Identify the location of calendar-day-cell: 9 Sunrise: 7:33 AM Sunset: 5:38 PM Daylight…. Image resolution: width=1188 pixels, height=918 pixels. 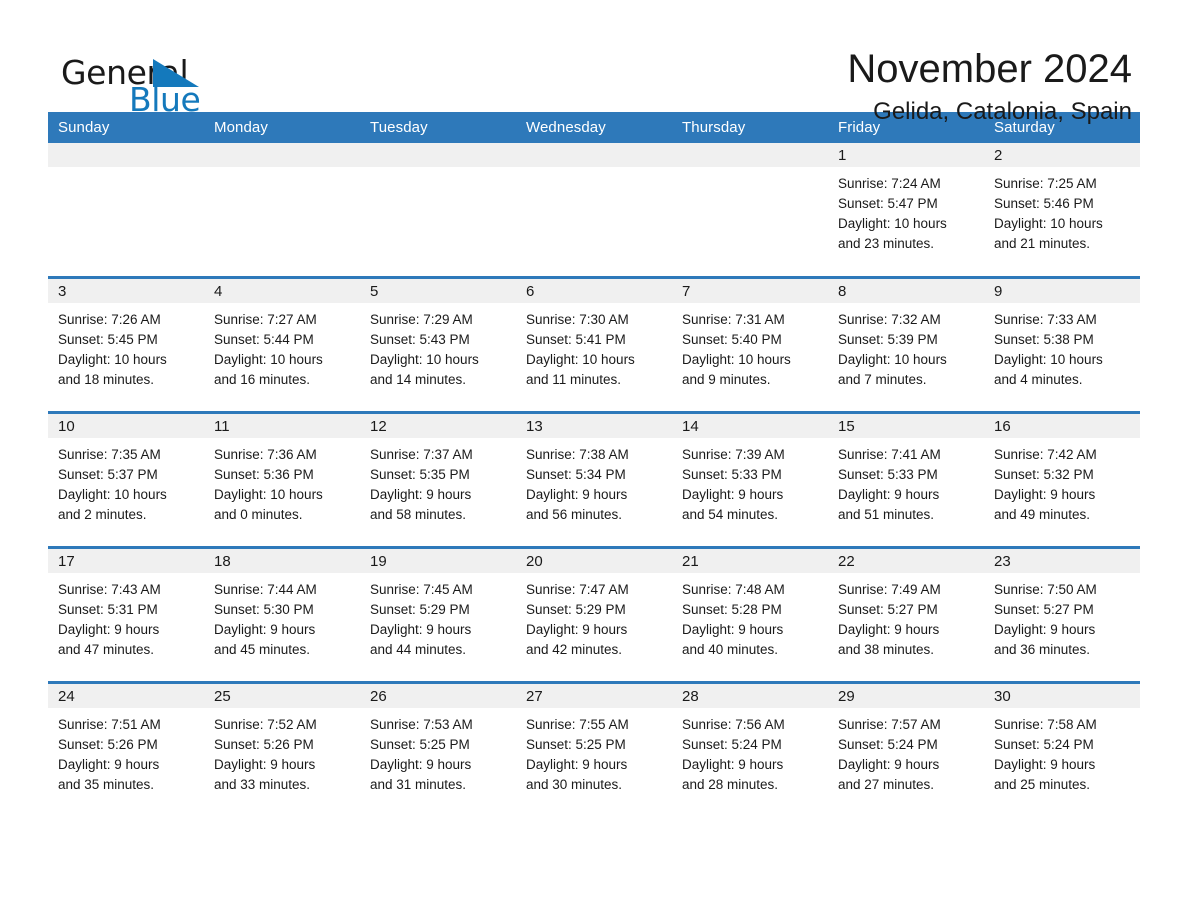
(1062, 345).